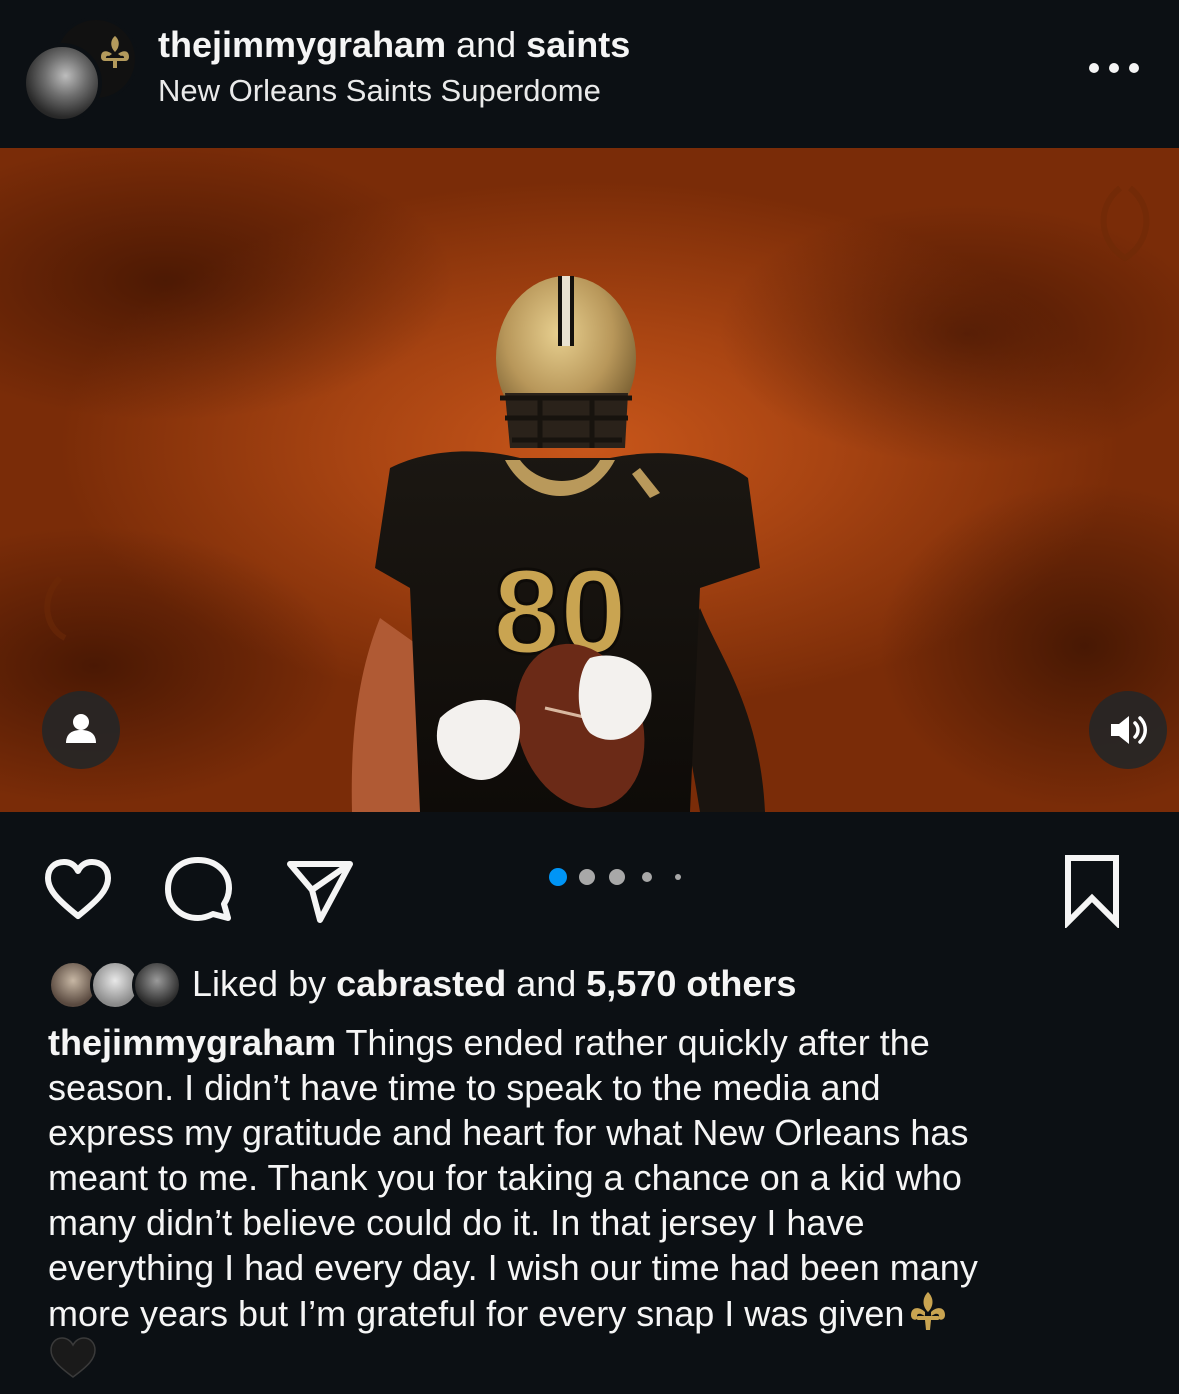 This screenshot has height=1394, width=1179. I want to click on share-icon, so click(320, 890).